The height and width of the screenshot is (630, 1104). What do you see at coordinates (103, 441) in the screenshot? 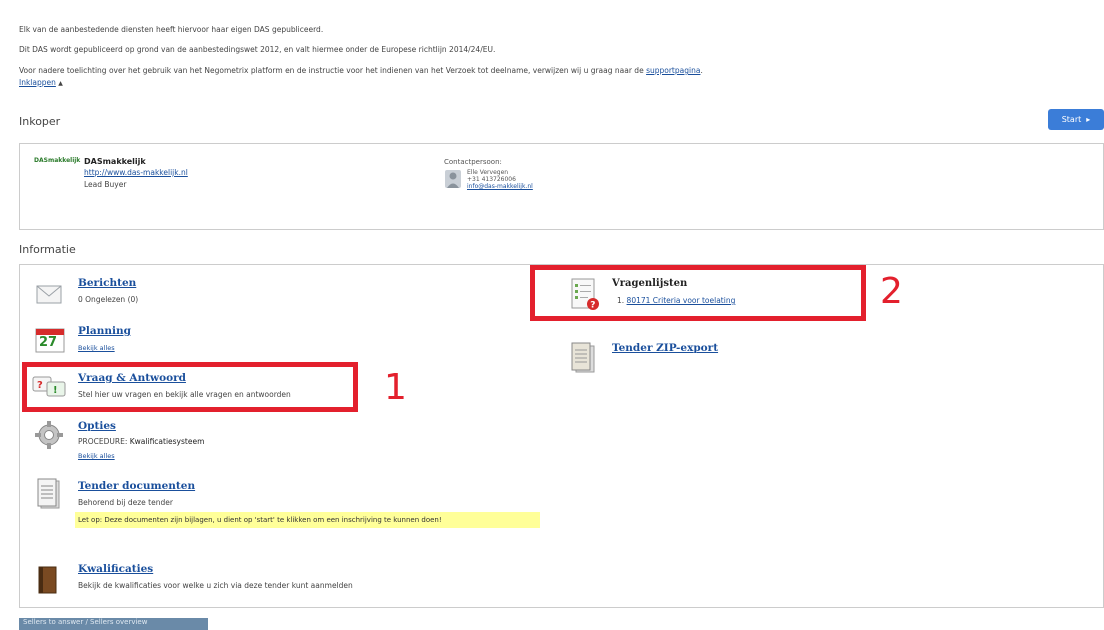
I see `procedure-label: PROCEDURE:` at bounding box center [103, 441].